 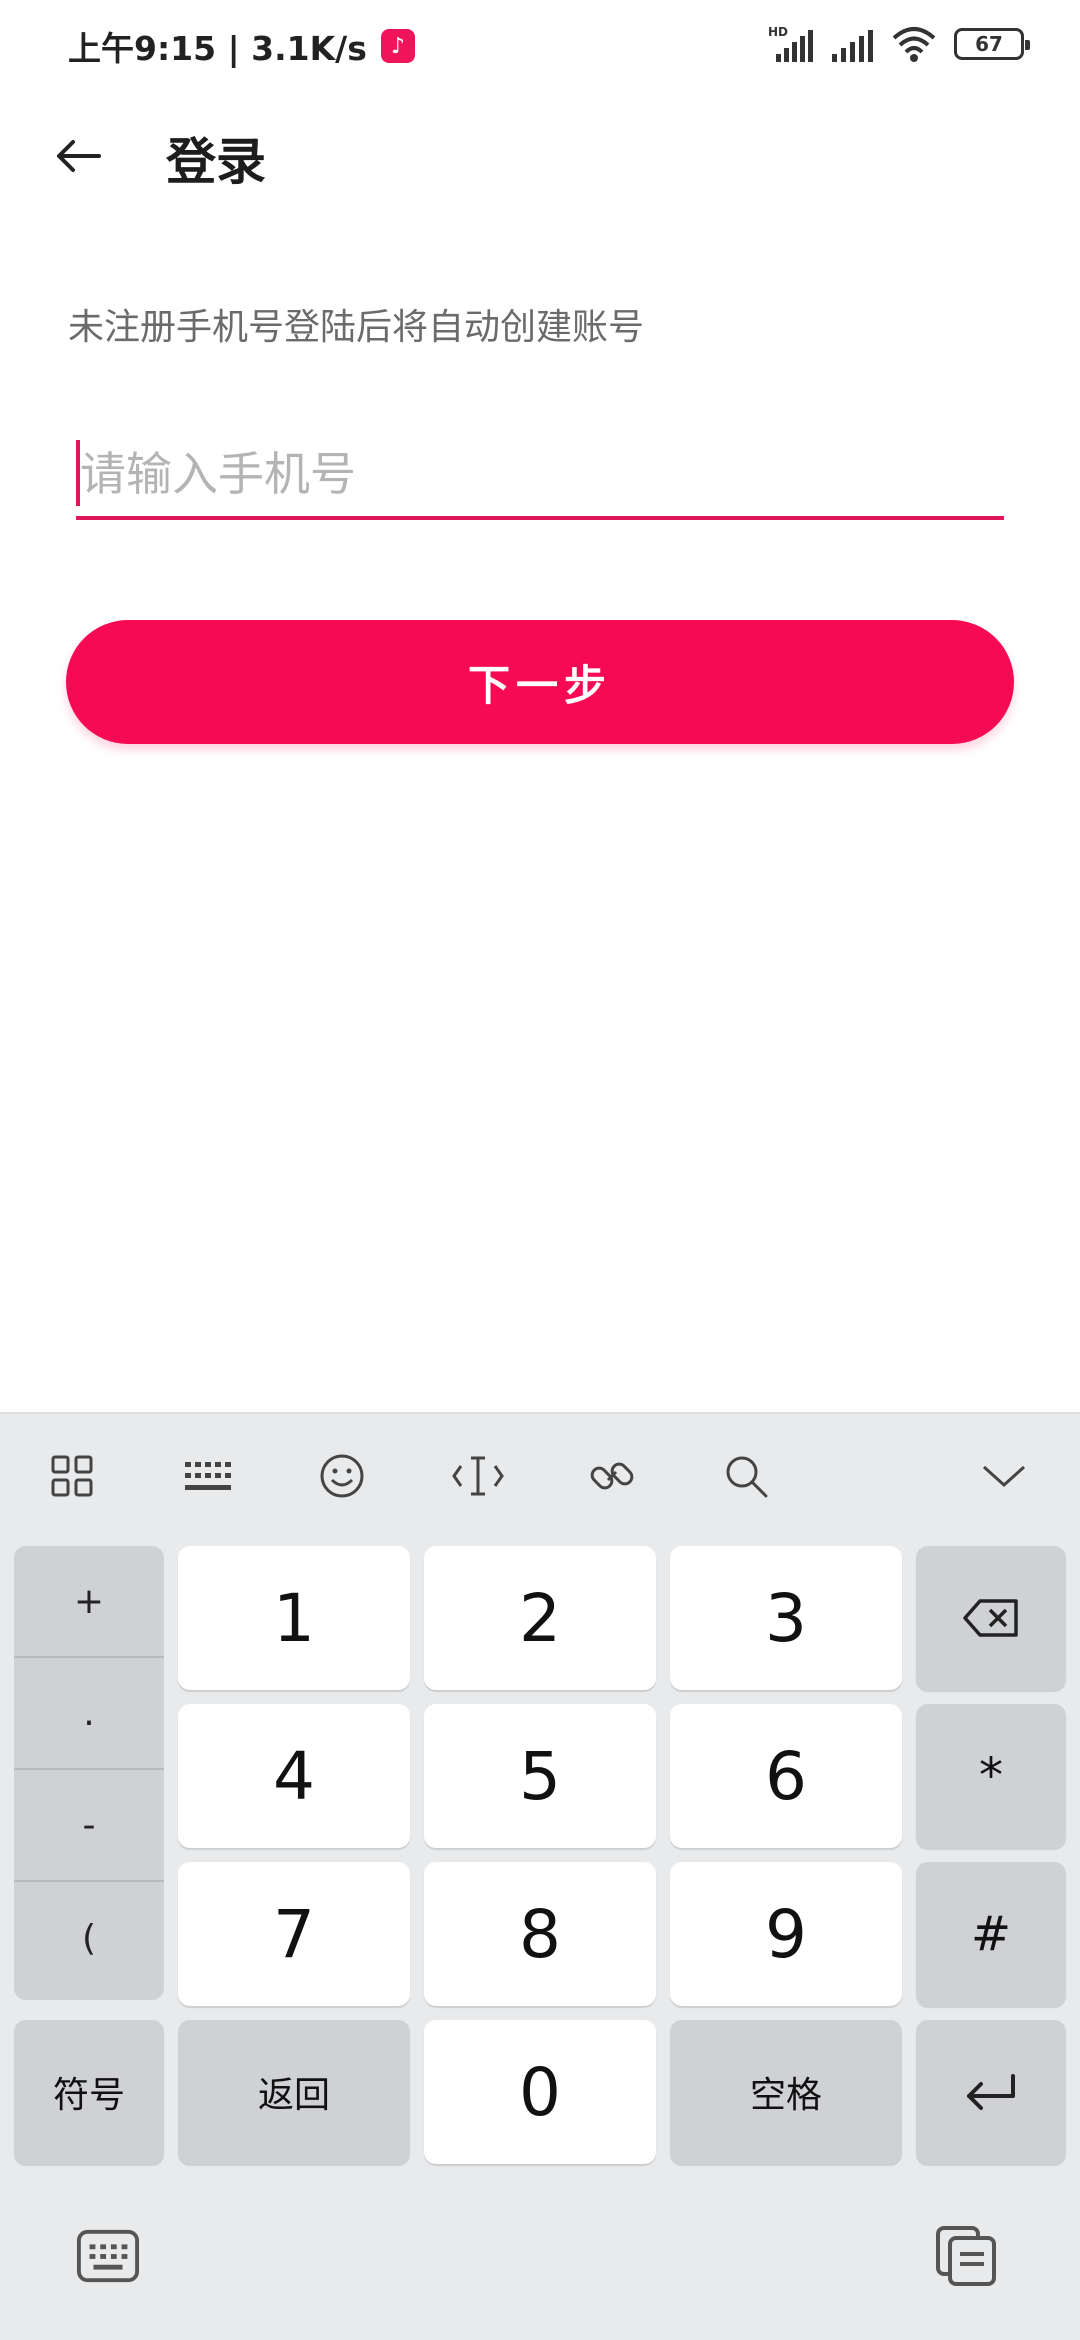 I want to click on backspace-key, so click(x=991, y=1618).